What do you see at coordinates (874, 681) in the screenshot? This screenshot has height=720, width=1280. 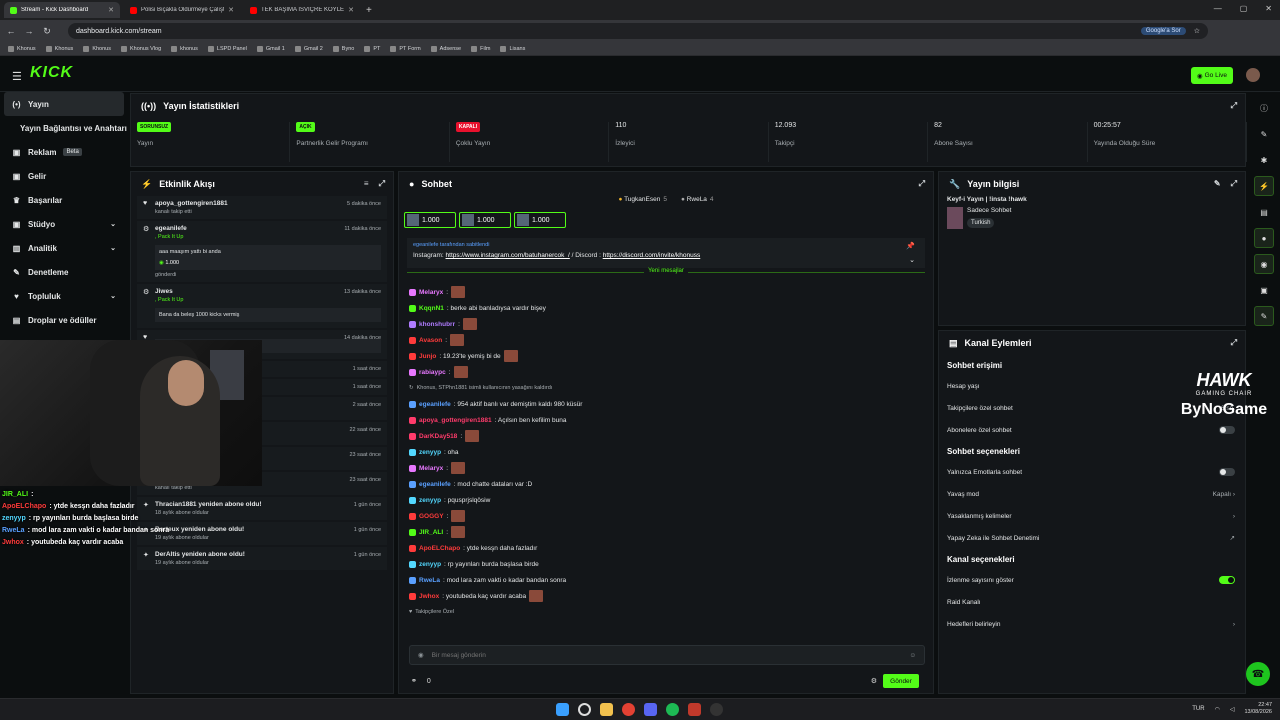 I see `settings-icon: ⚙` at bounding box center [874, 681].